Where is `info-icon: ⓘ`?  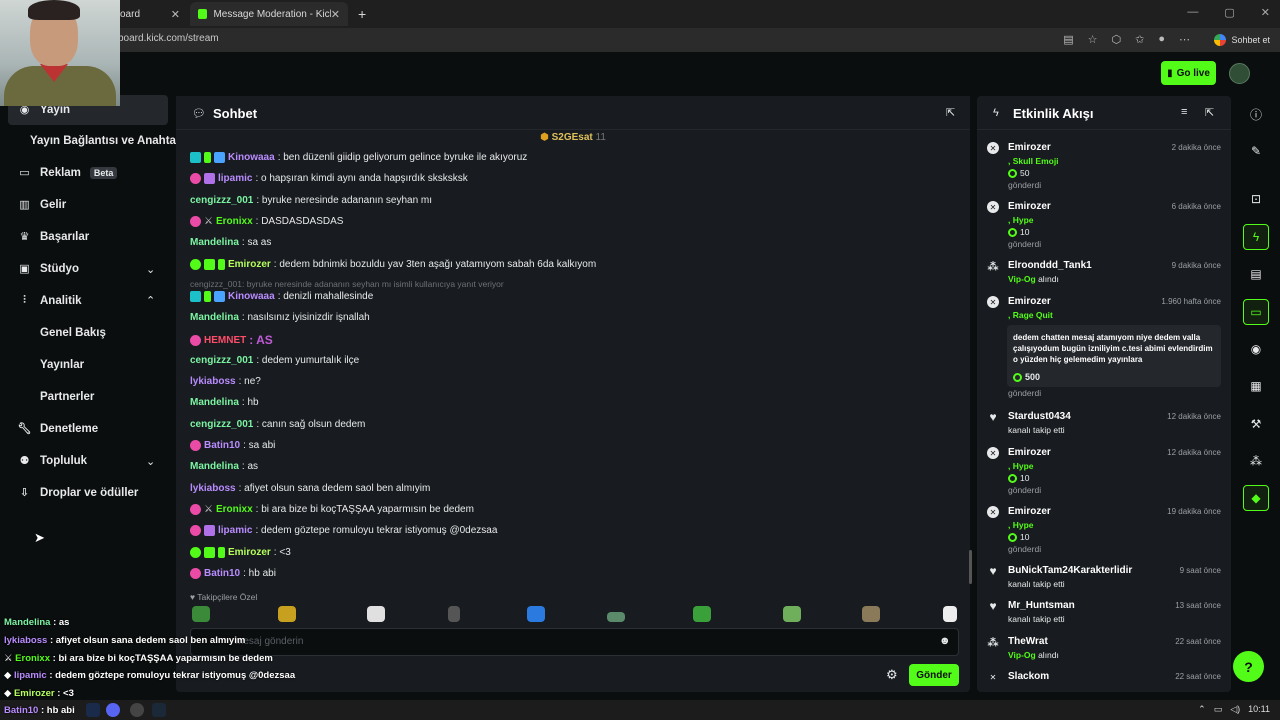
info-icon: ⓘ is located at coordinates (1256, 114).